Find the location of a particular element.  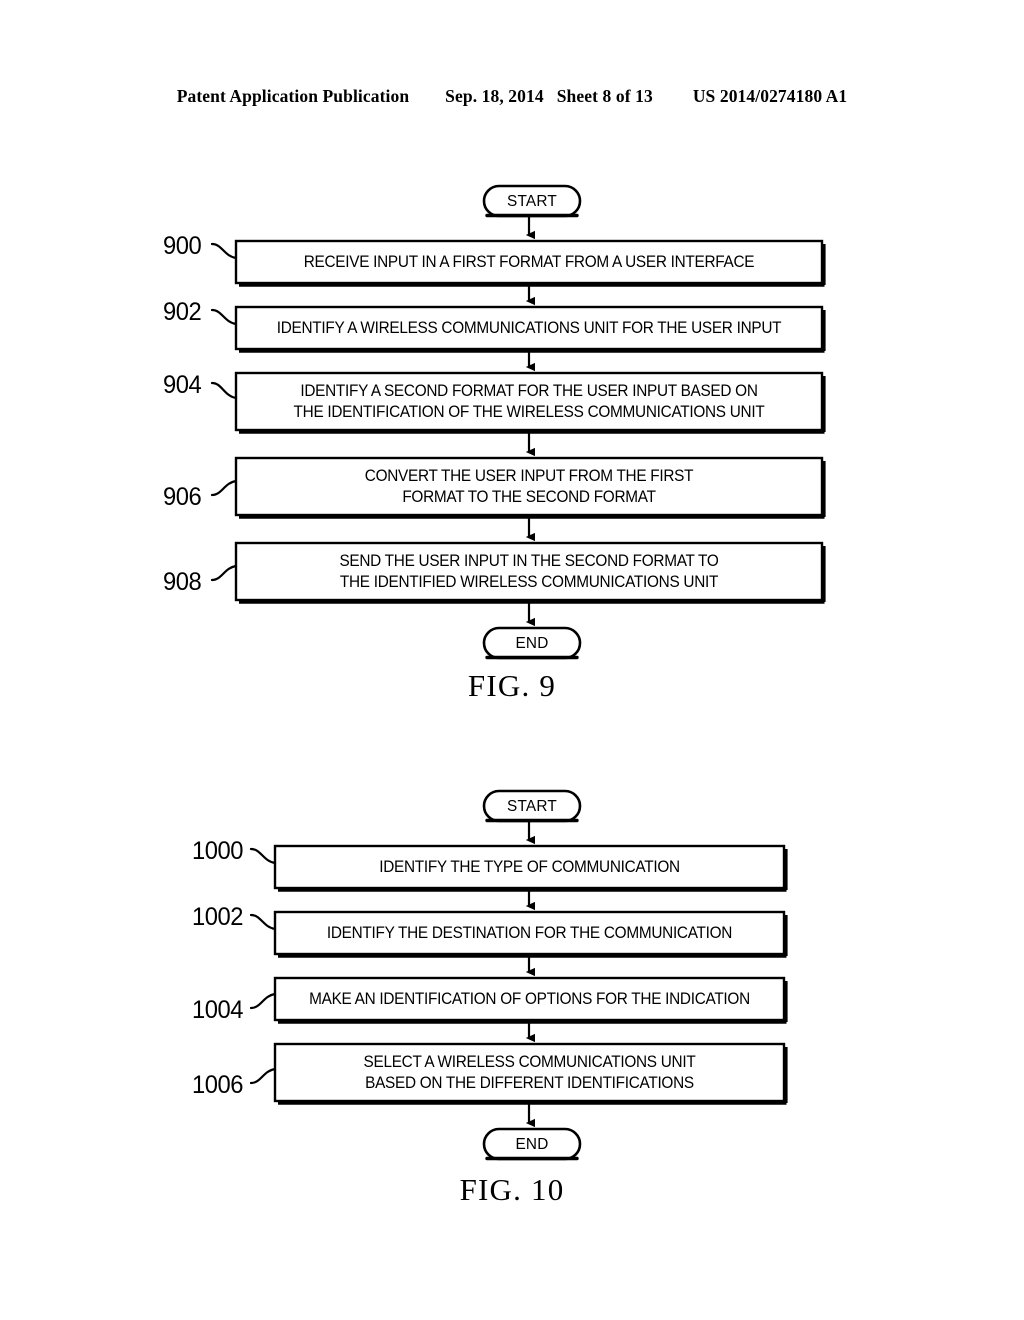

fig9-ref-904: 904 is located at coordinates (182, 385).